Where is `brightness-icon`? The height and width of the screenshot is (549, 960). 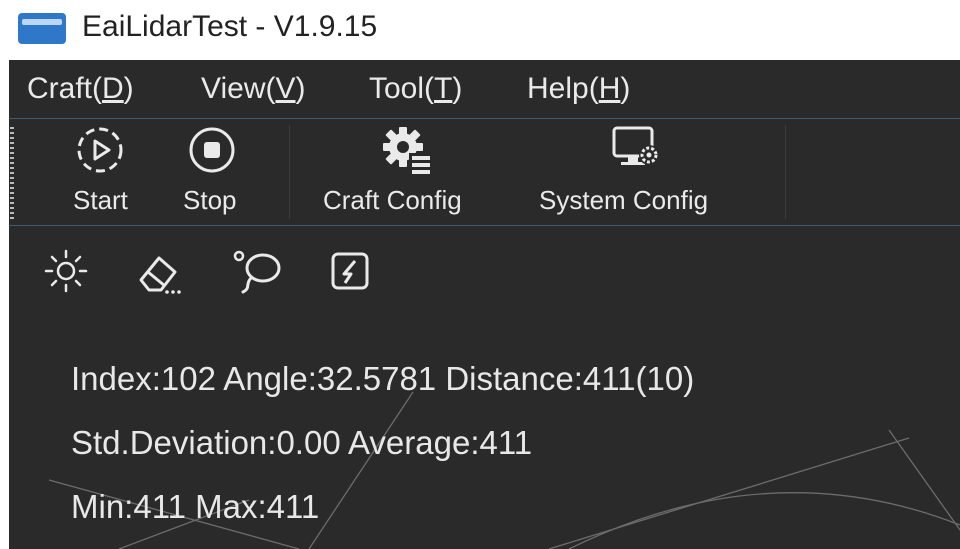 brightness-icon is located at coordinates (66, 271).